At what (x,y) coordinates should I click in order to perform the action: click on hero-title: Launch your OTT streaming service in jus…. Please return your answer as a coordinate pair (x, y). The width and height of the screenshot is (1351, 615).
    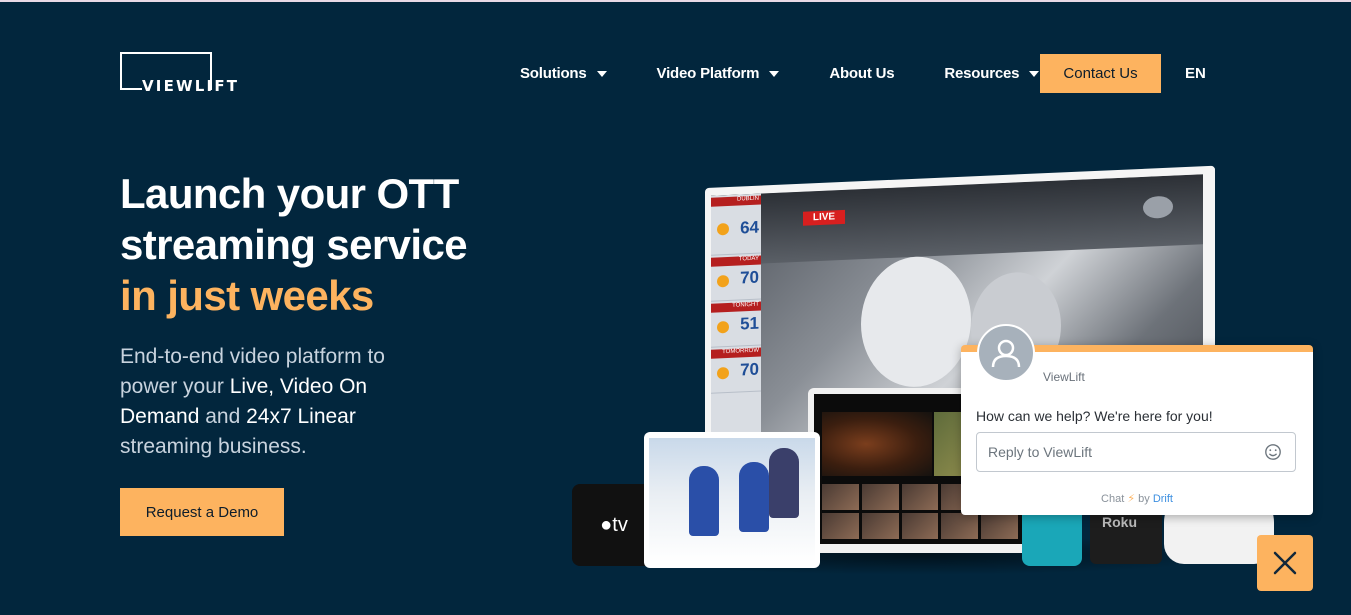
    Looking at the image, I should click on (294, 244).